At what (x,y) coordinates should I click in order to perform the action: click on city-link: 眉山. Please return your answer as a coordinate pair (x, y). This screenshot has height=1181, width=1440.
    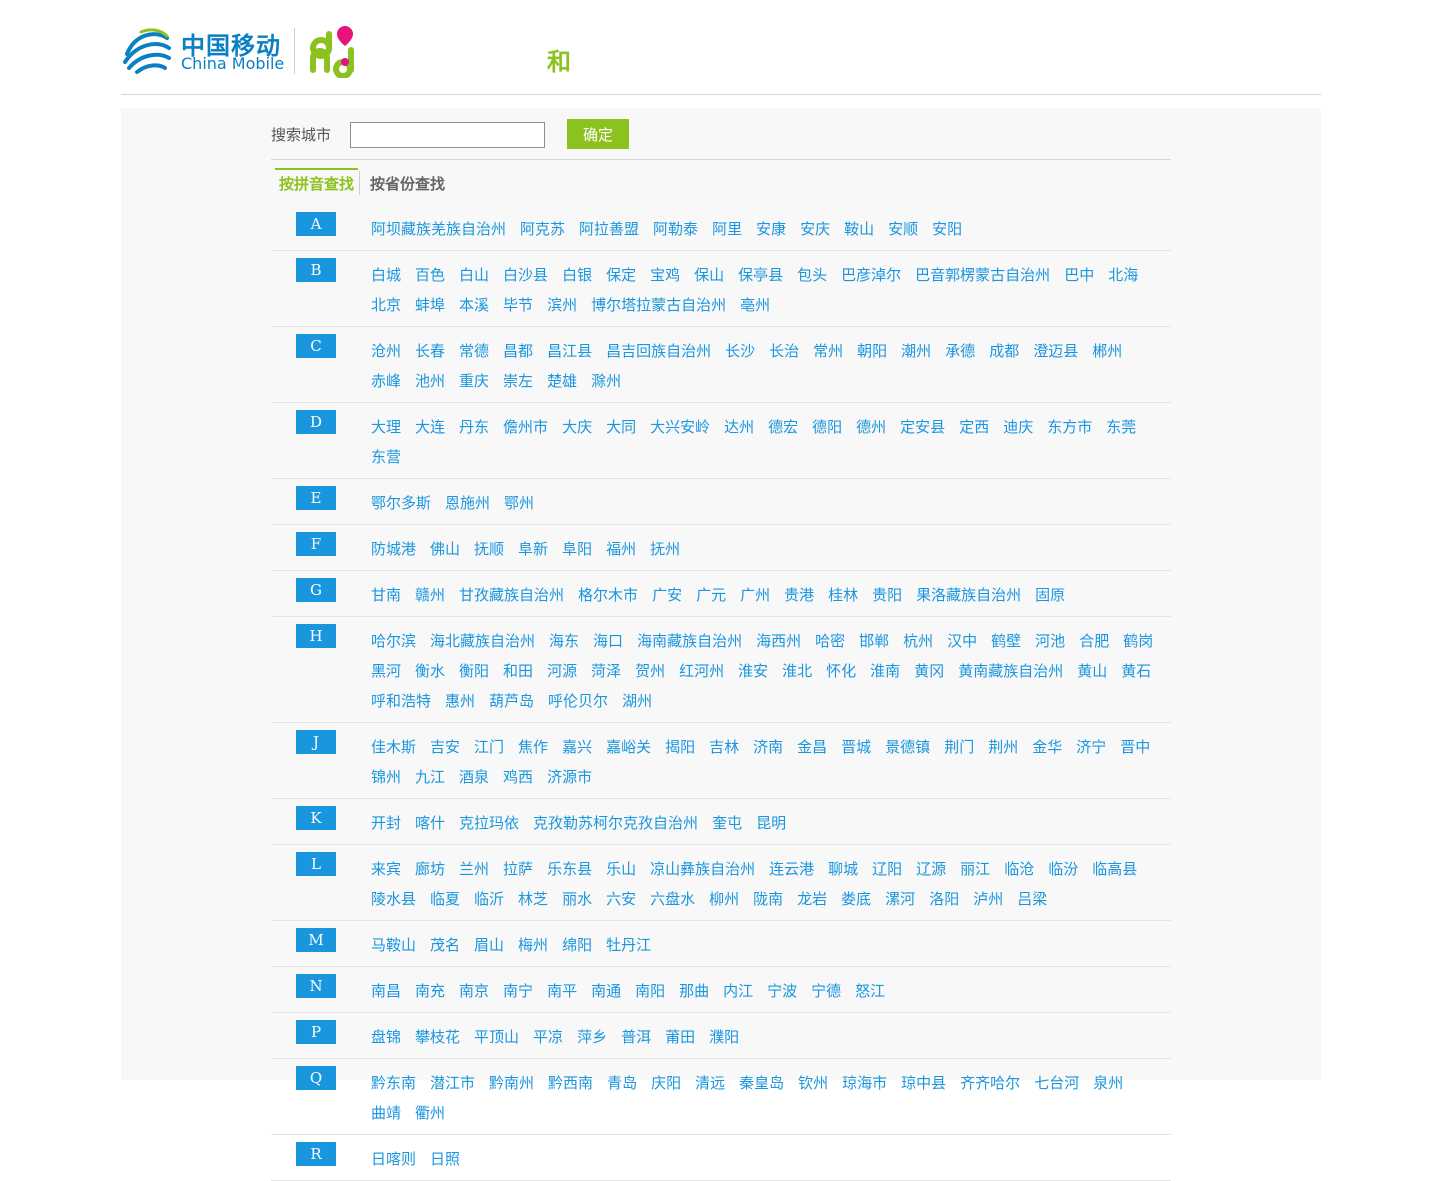
    Looking at the image, I should click on (489, 945).